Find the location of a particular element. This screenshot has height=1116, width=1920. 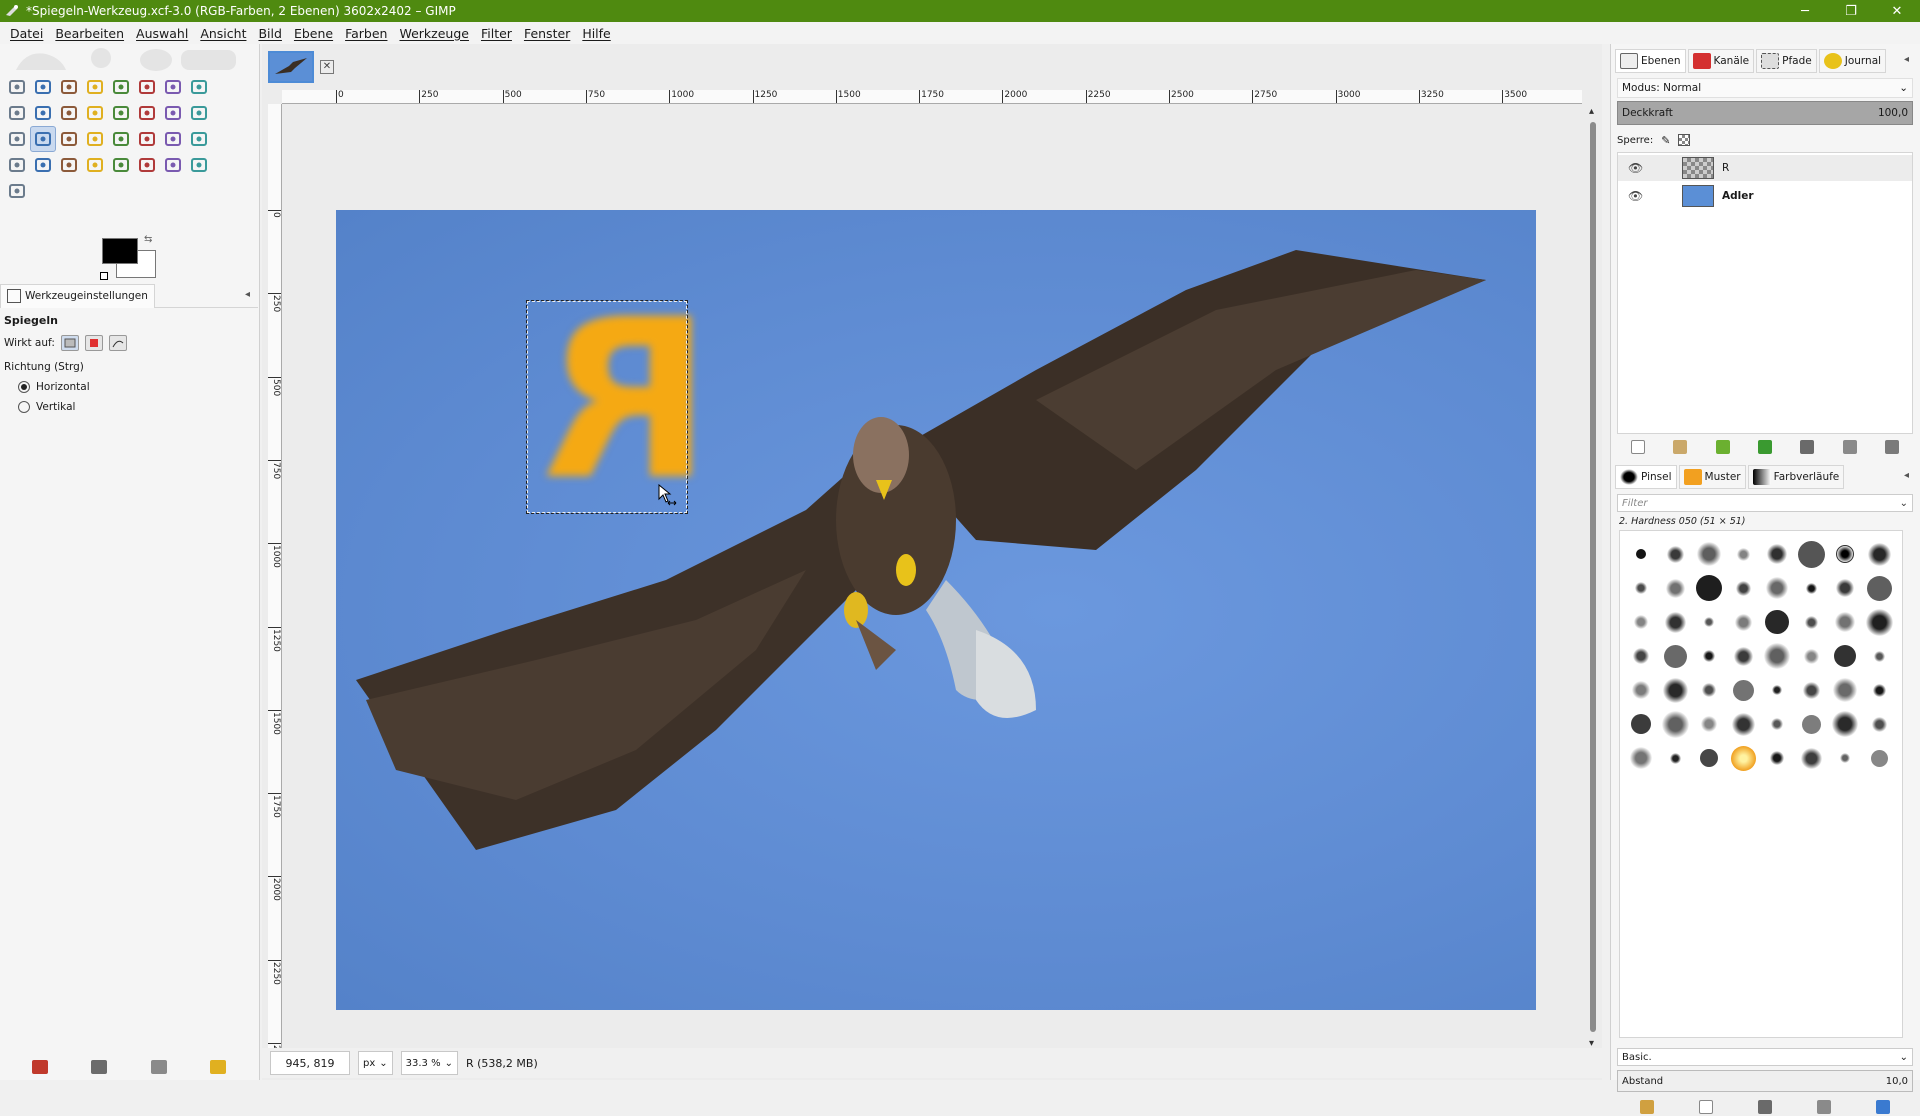

radio-horizontal is located at coordinates (24, 387).